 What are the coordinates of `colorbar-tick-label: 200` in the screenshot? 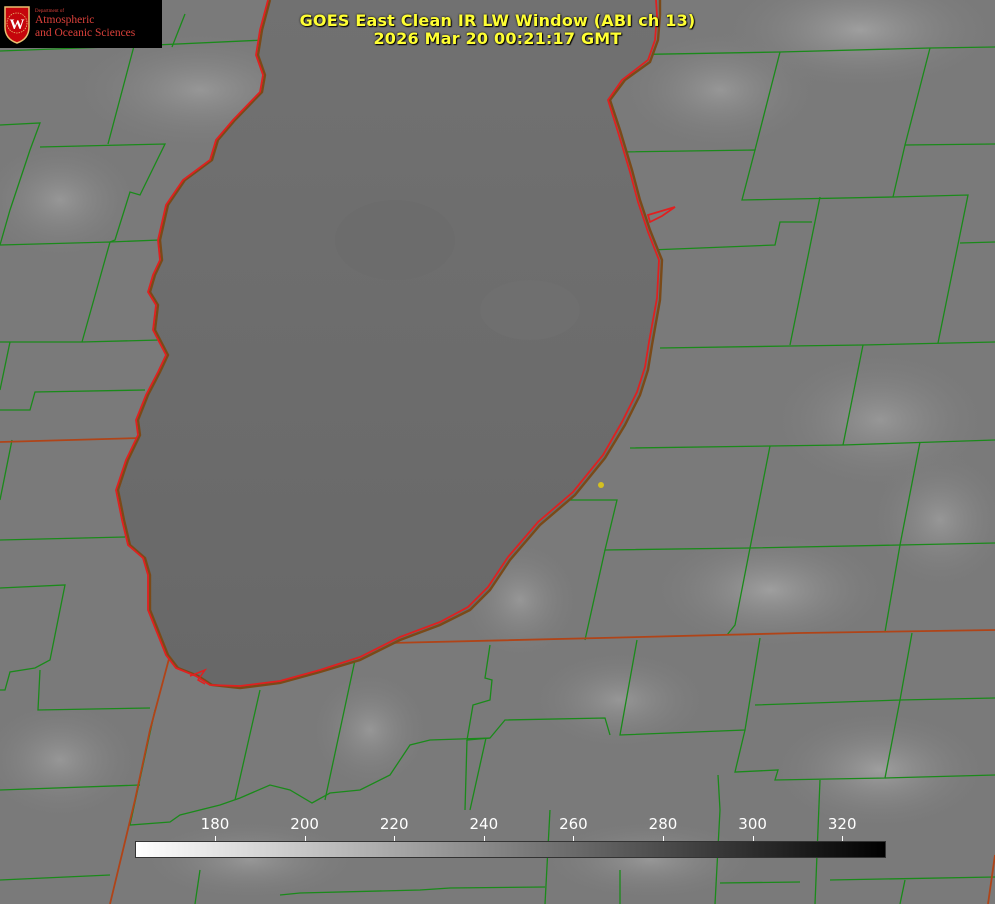 It's located at (304, 824).